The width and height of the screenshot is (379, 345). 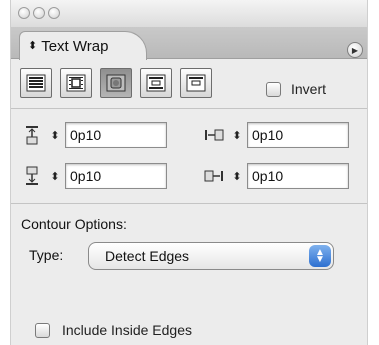 I want to click on left-offset-icon, so click(x=214, y=135).